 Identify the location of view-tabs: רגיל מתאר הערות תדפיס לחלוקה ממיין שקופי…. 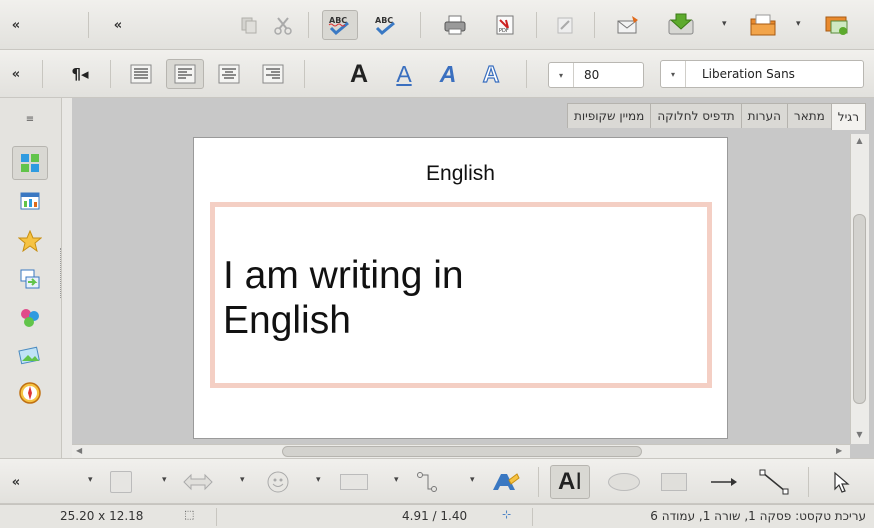
(716, 116).